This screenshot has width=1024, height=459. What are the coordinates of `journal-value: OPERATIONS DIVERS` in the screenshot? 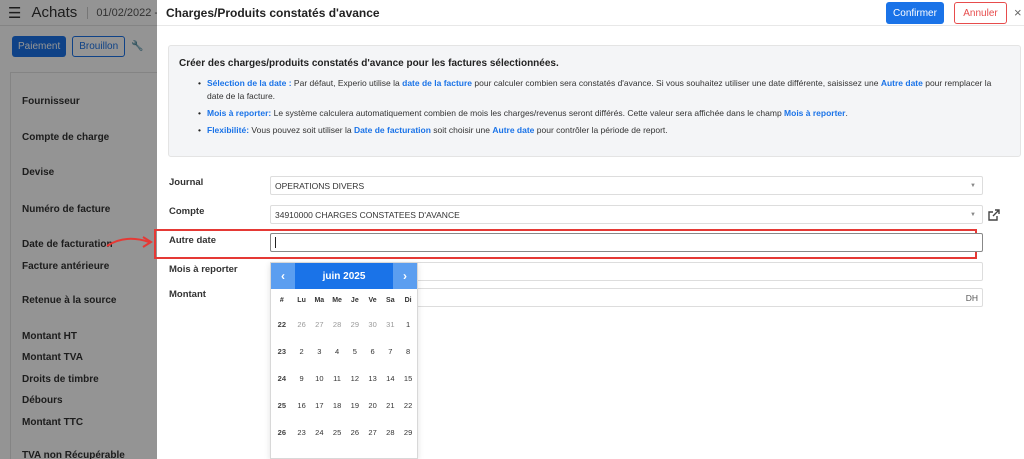 It's located at (320, 185).